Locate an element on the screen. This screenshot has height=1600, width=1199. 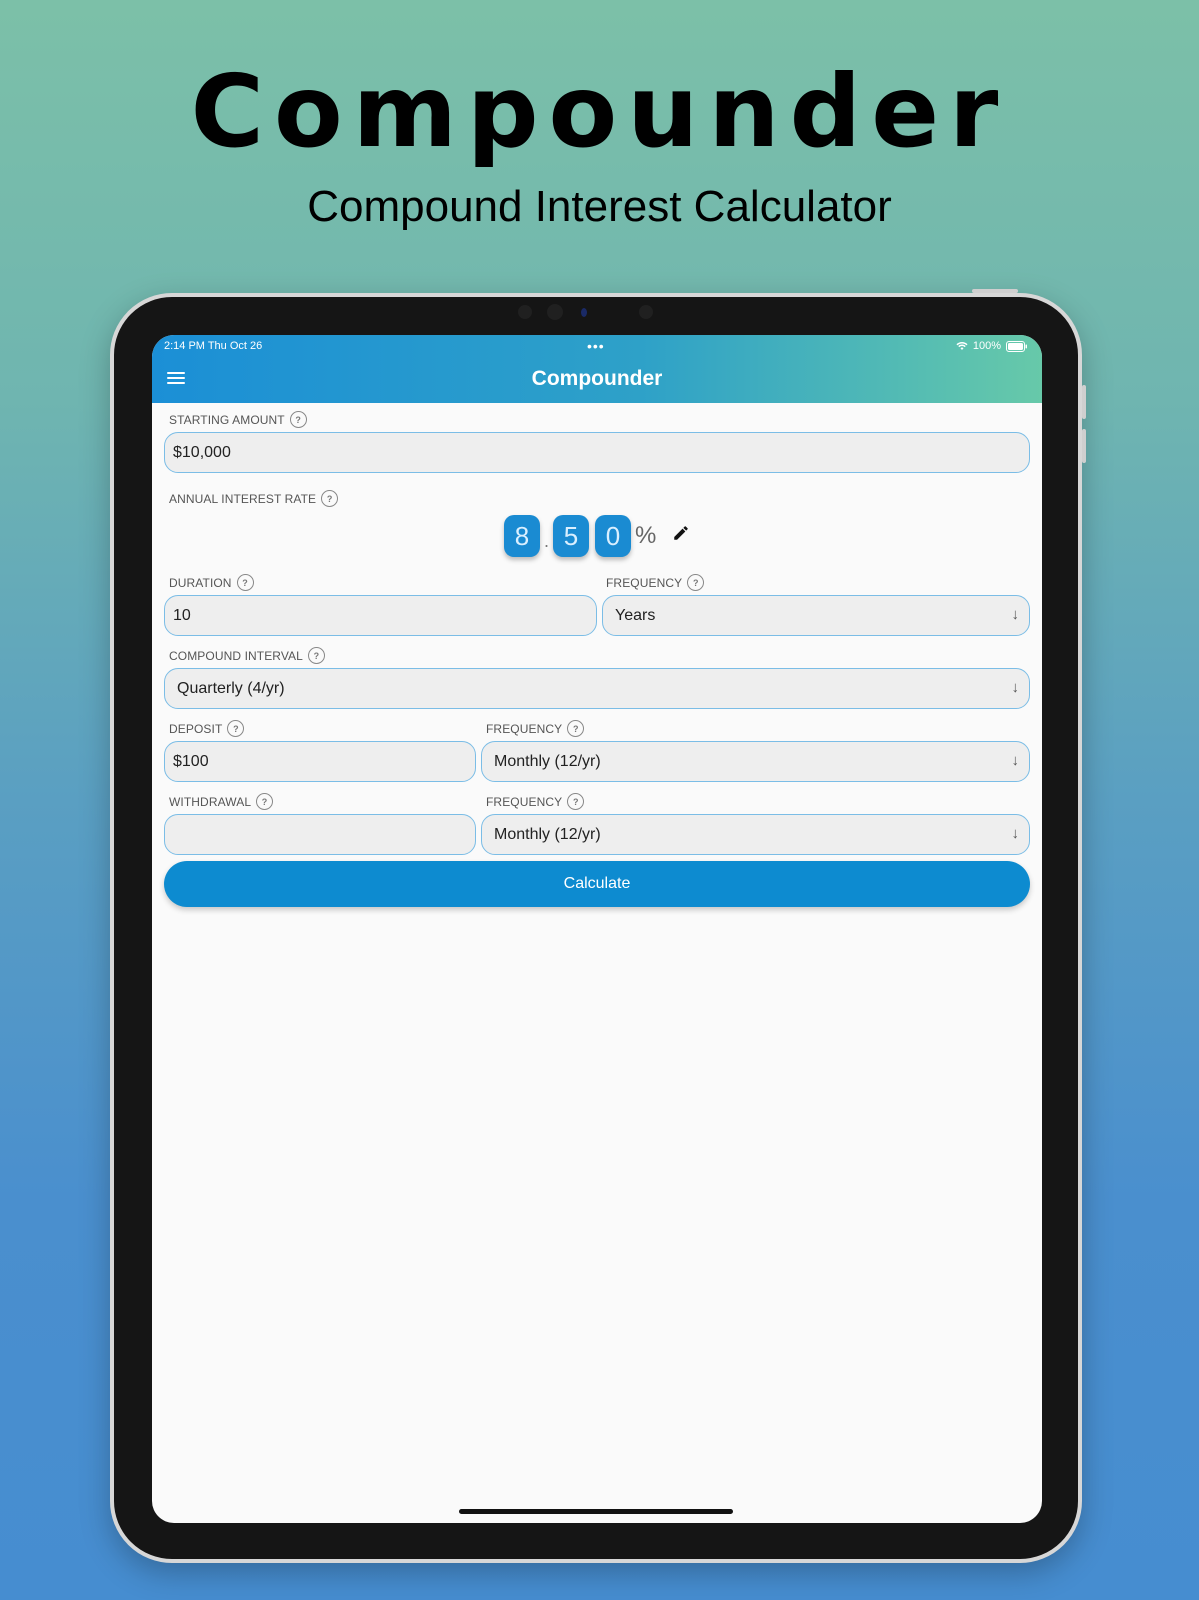
withdrawal-frequency-label-text: FREQUENCY is located at coordinates (524, 801).